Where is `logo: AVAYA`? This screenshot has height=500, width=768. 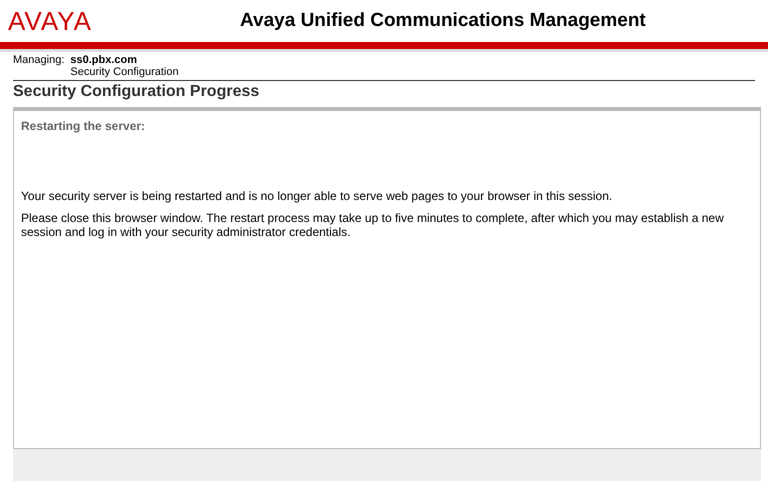
logo: AVAYA is located at coordinates (50, 21).